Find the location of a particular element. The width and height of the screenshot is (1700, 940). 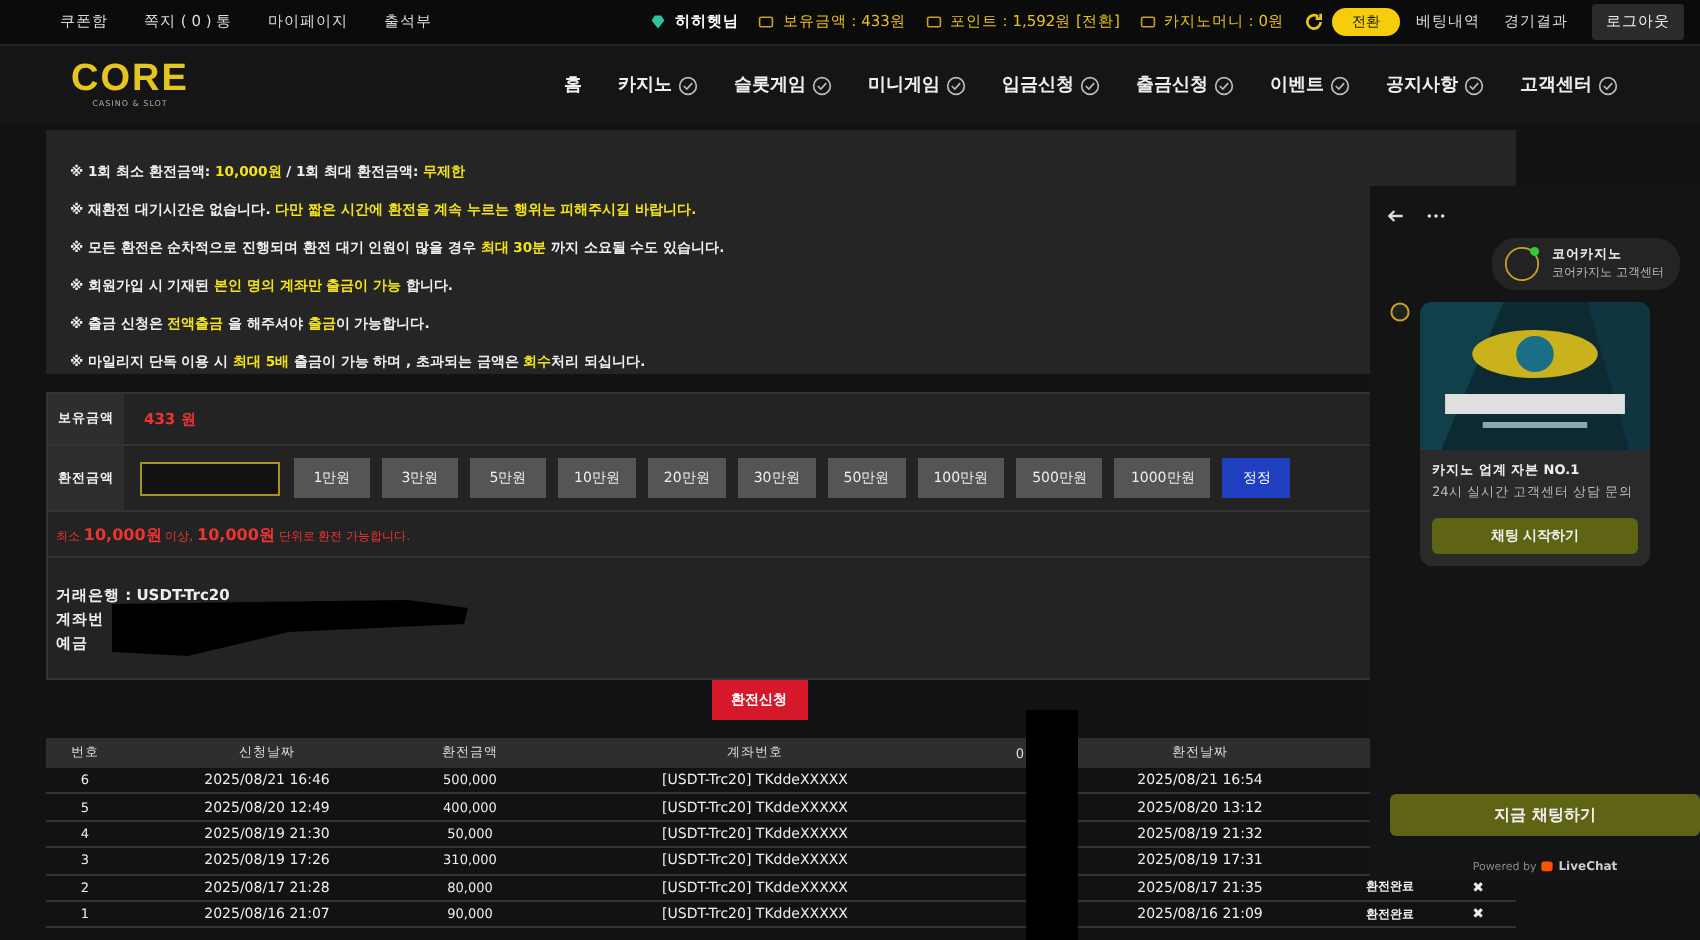

nav-link: 미니게임 is located at coordinates (904, 85).